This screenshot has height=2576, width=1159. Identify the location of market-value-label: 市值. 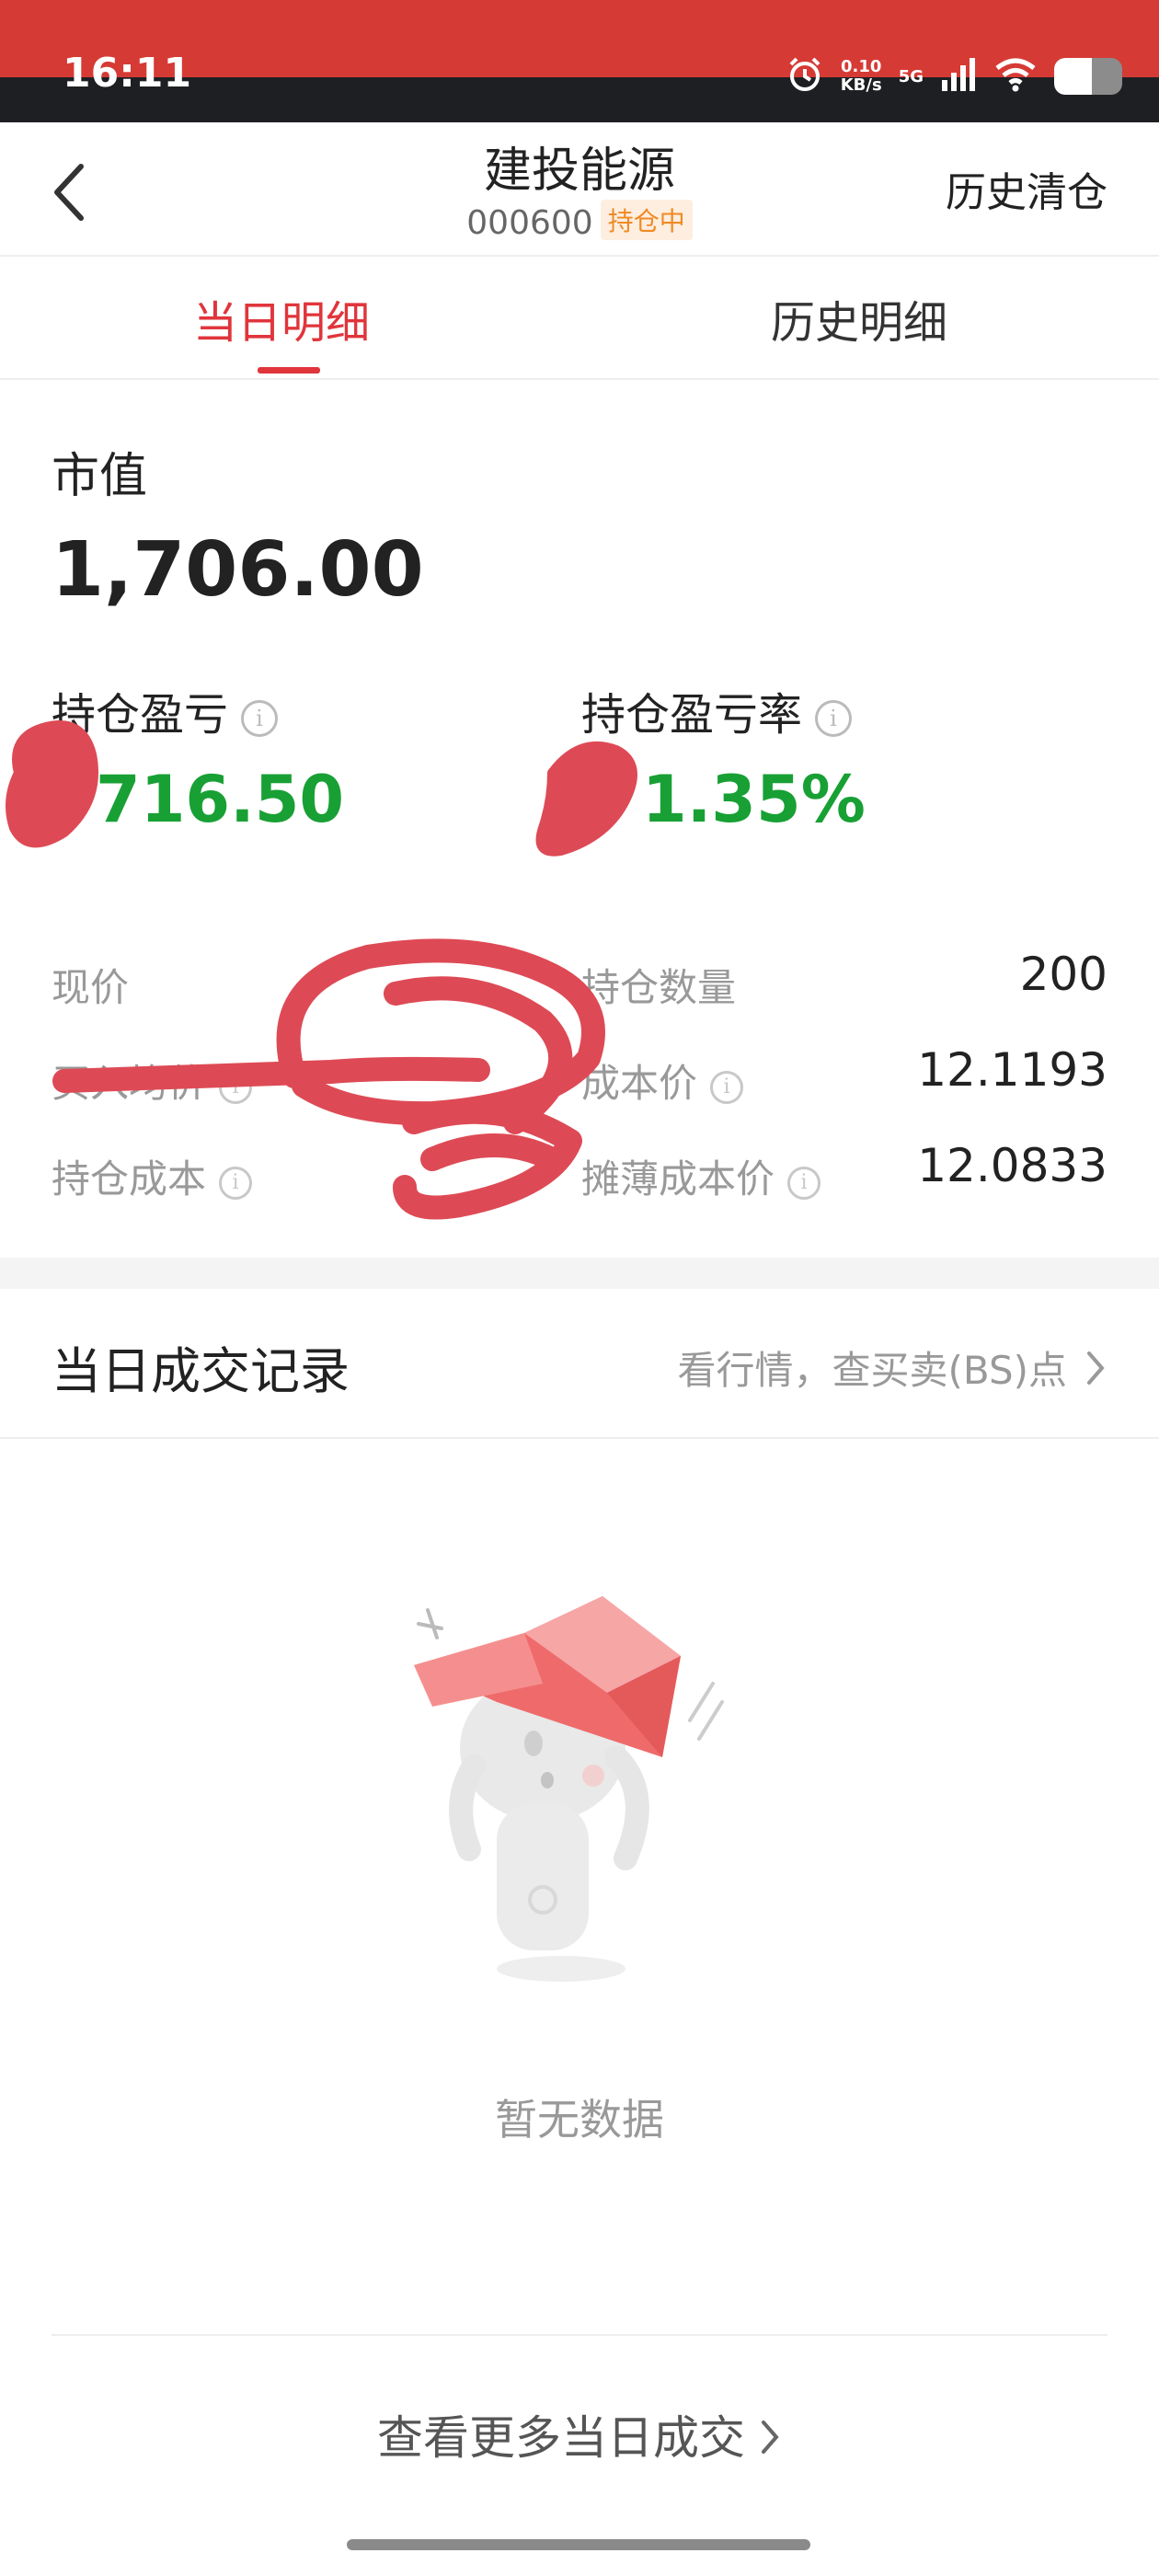
(100, 476).